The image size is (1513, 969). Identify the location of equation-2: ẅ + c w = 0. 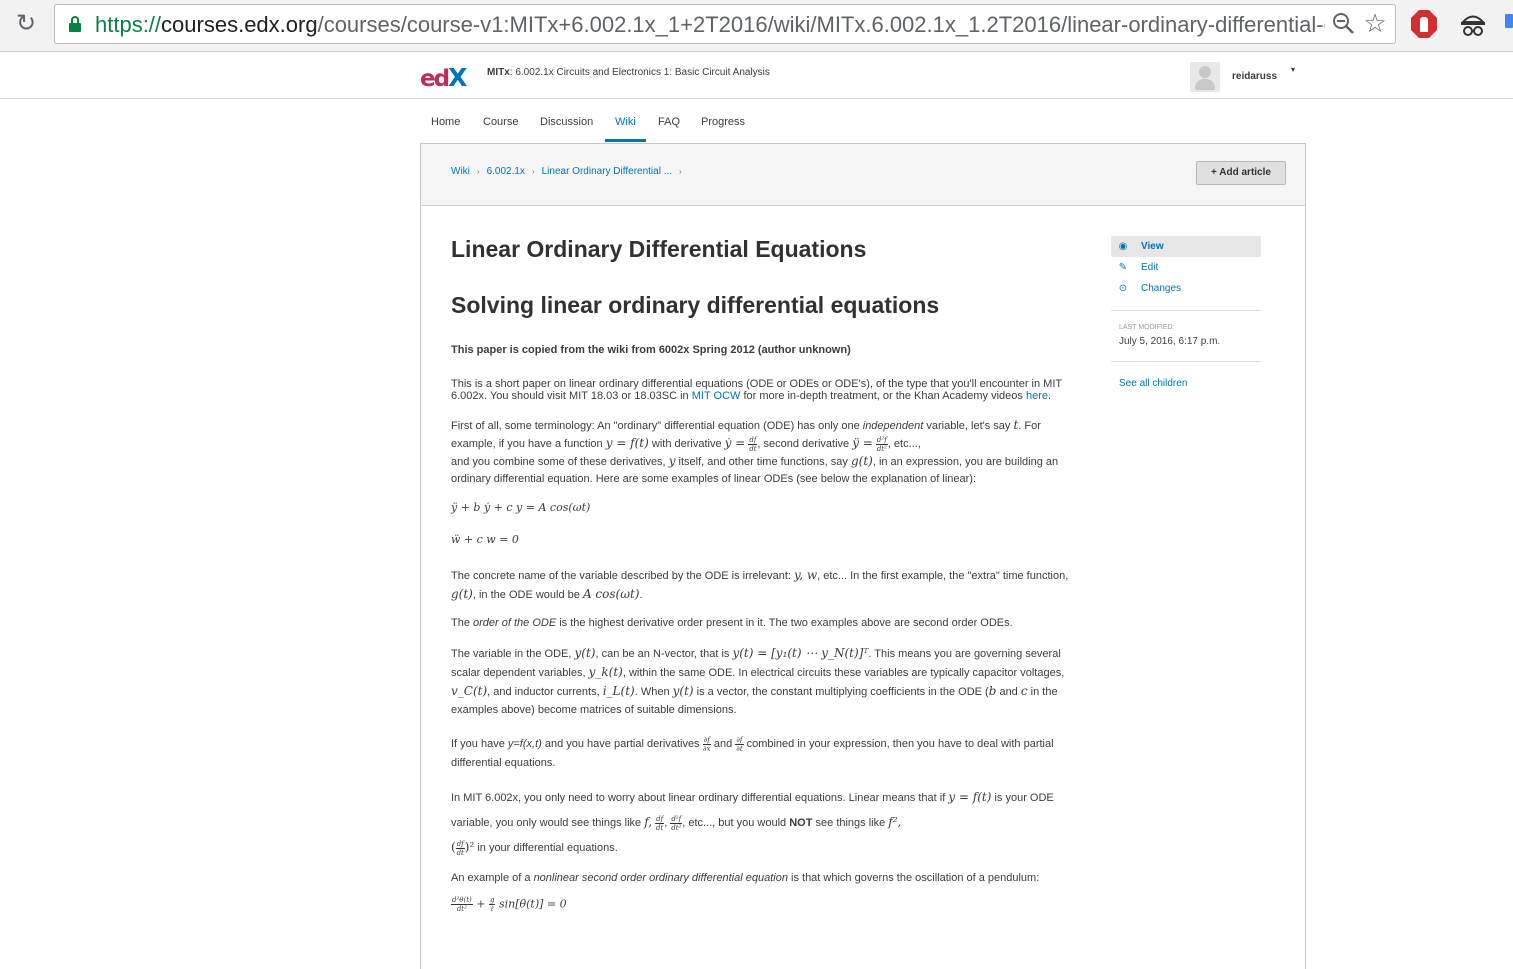
(485, 539).